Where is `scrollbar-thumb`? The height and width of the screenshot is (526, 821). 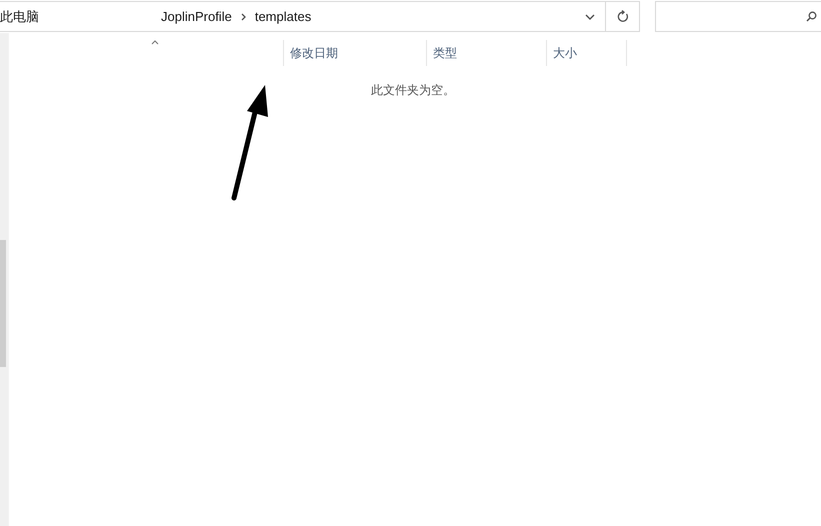
scrollbar-thumb is located at coordinates (3, 303).